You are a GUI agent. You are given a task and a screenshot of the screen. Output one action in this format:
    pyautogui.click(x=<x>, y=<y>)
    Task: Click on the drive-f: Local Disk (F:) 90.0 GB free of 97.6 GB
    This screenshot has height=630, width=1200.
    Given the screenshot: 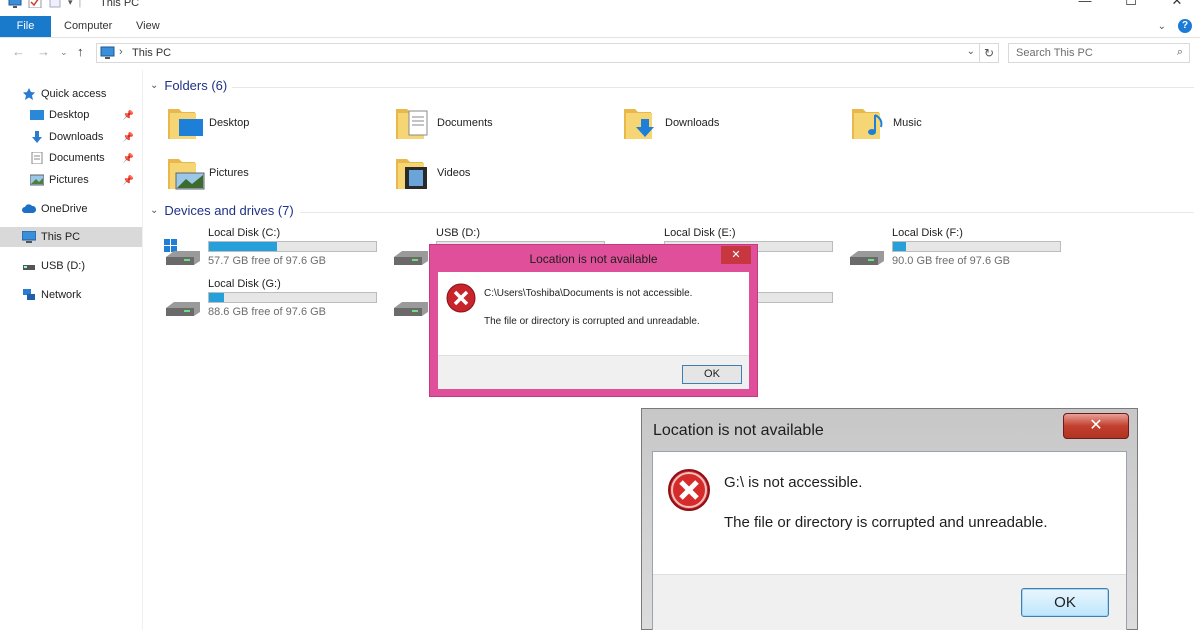 What is the action you would take?
    pyautogui.click(x=958, y=250)
    